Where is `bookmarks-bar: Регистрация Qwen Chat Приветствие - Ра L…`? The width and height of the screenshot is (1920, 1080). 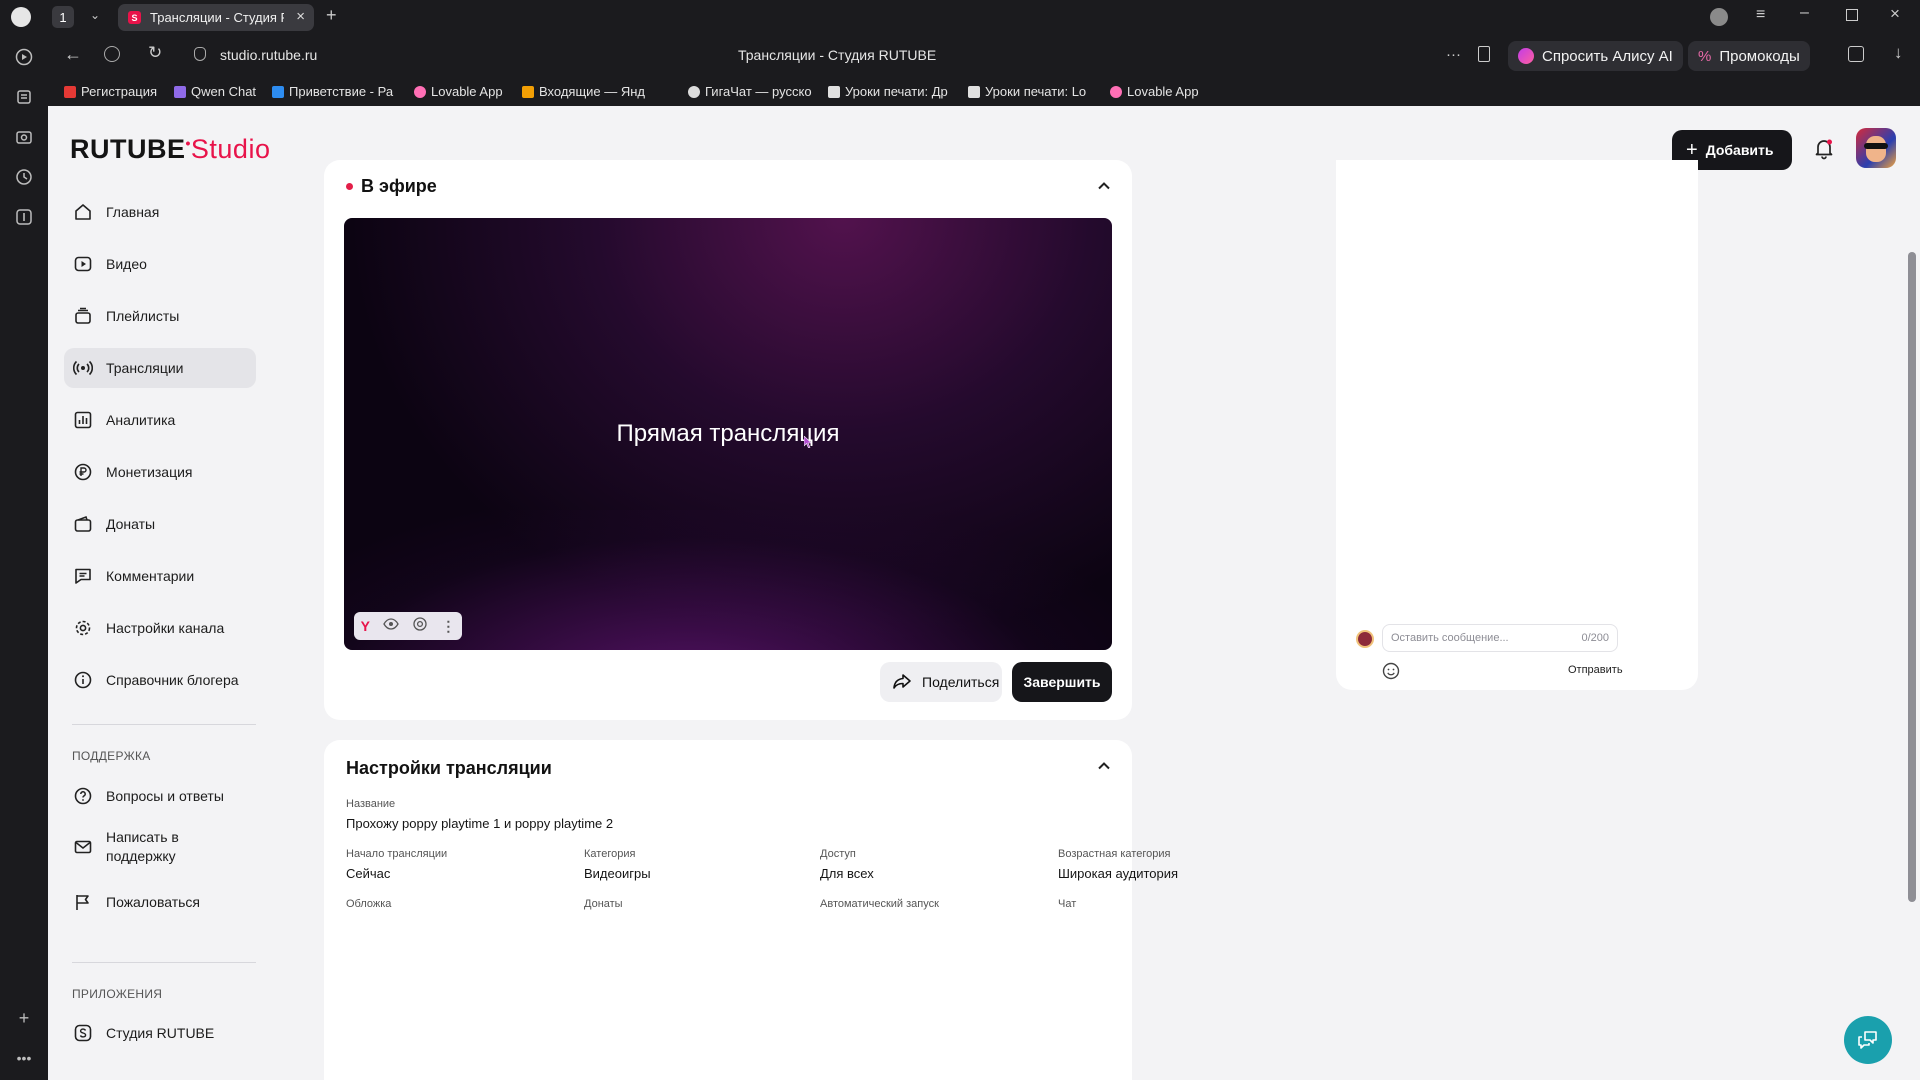 bookmarks-bar: Регистрация Qwen Chat Приветствие - Ра L… is located at coordinates (984, 93).